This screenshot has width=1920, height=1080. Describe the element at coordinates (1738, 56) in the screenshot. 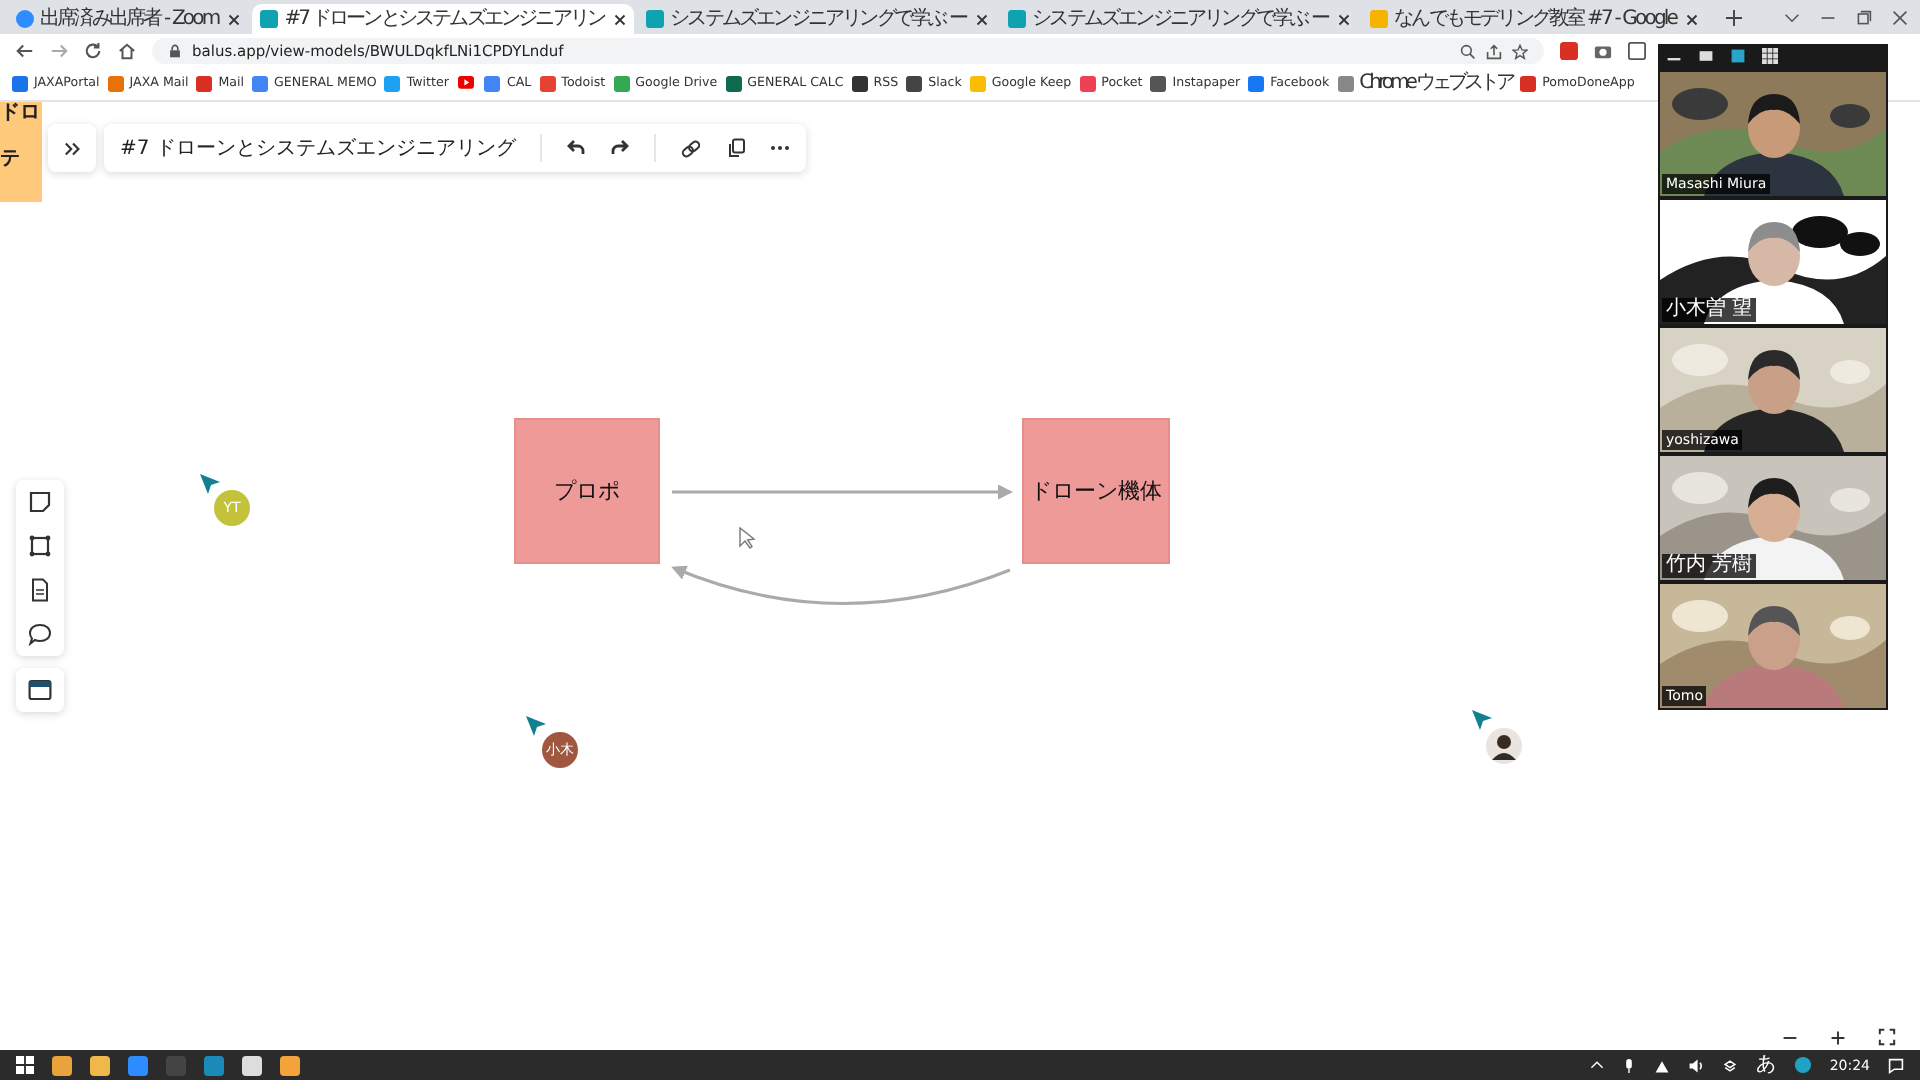

I see `active-speaker-icon` at that location.